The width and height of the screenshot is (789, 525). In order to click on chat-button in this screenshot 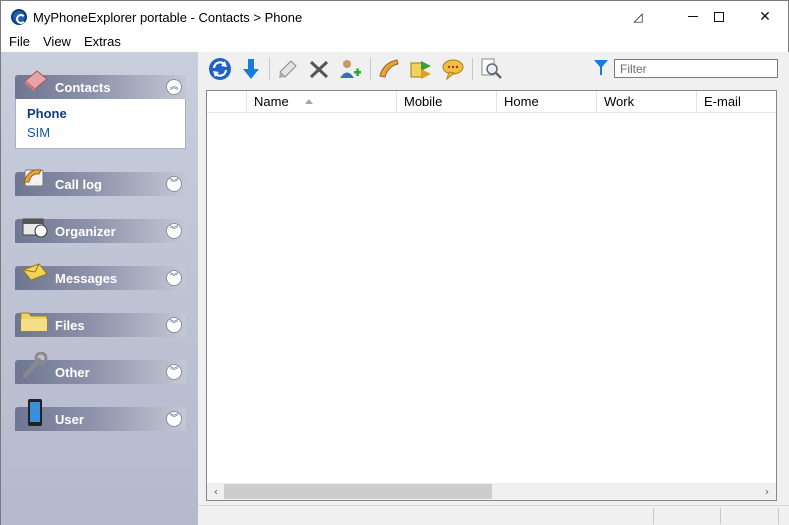, I will do `click(453, 69)`.